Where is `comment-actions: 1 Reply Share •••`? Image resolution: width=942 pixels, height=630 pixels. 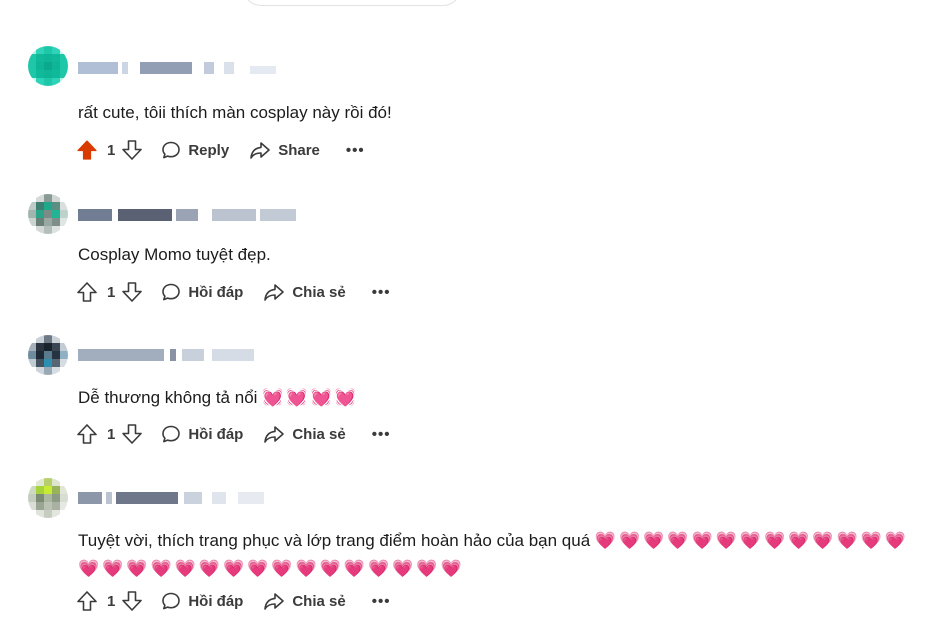 comment-actions: 1 Reply Share ••• is located at coordinates (220, 150).